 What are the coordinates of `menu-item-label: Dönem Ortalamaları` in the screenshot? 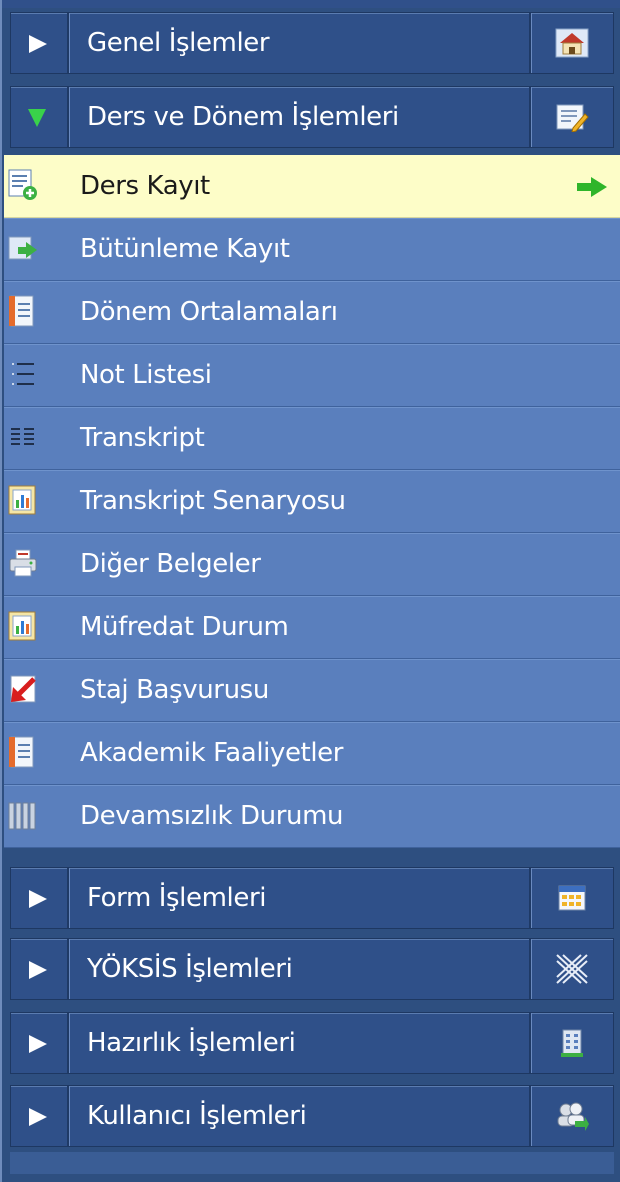 It's located at (209, 312).